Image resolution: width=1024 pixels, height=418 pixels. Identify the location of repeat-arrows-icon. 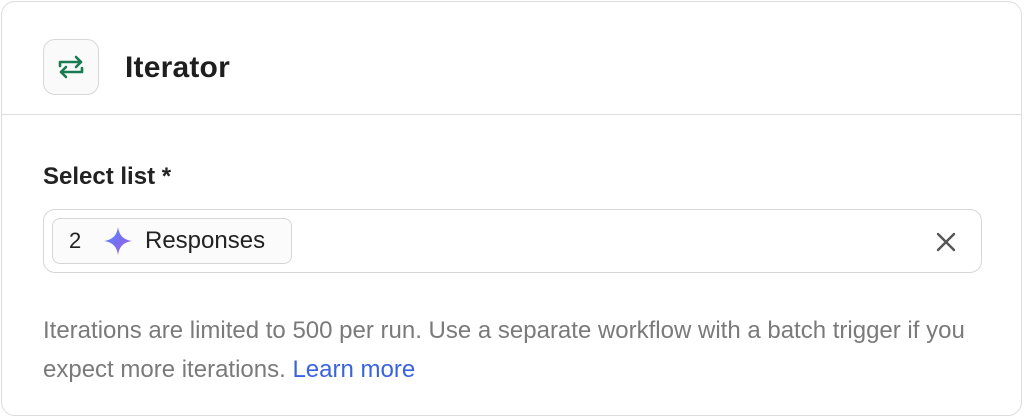
(71, 67).